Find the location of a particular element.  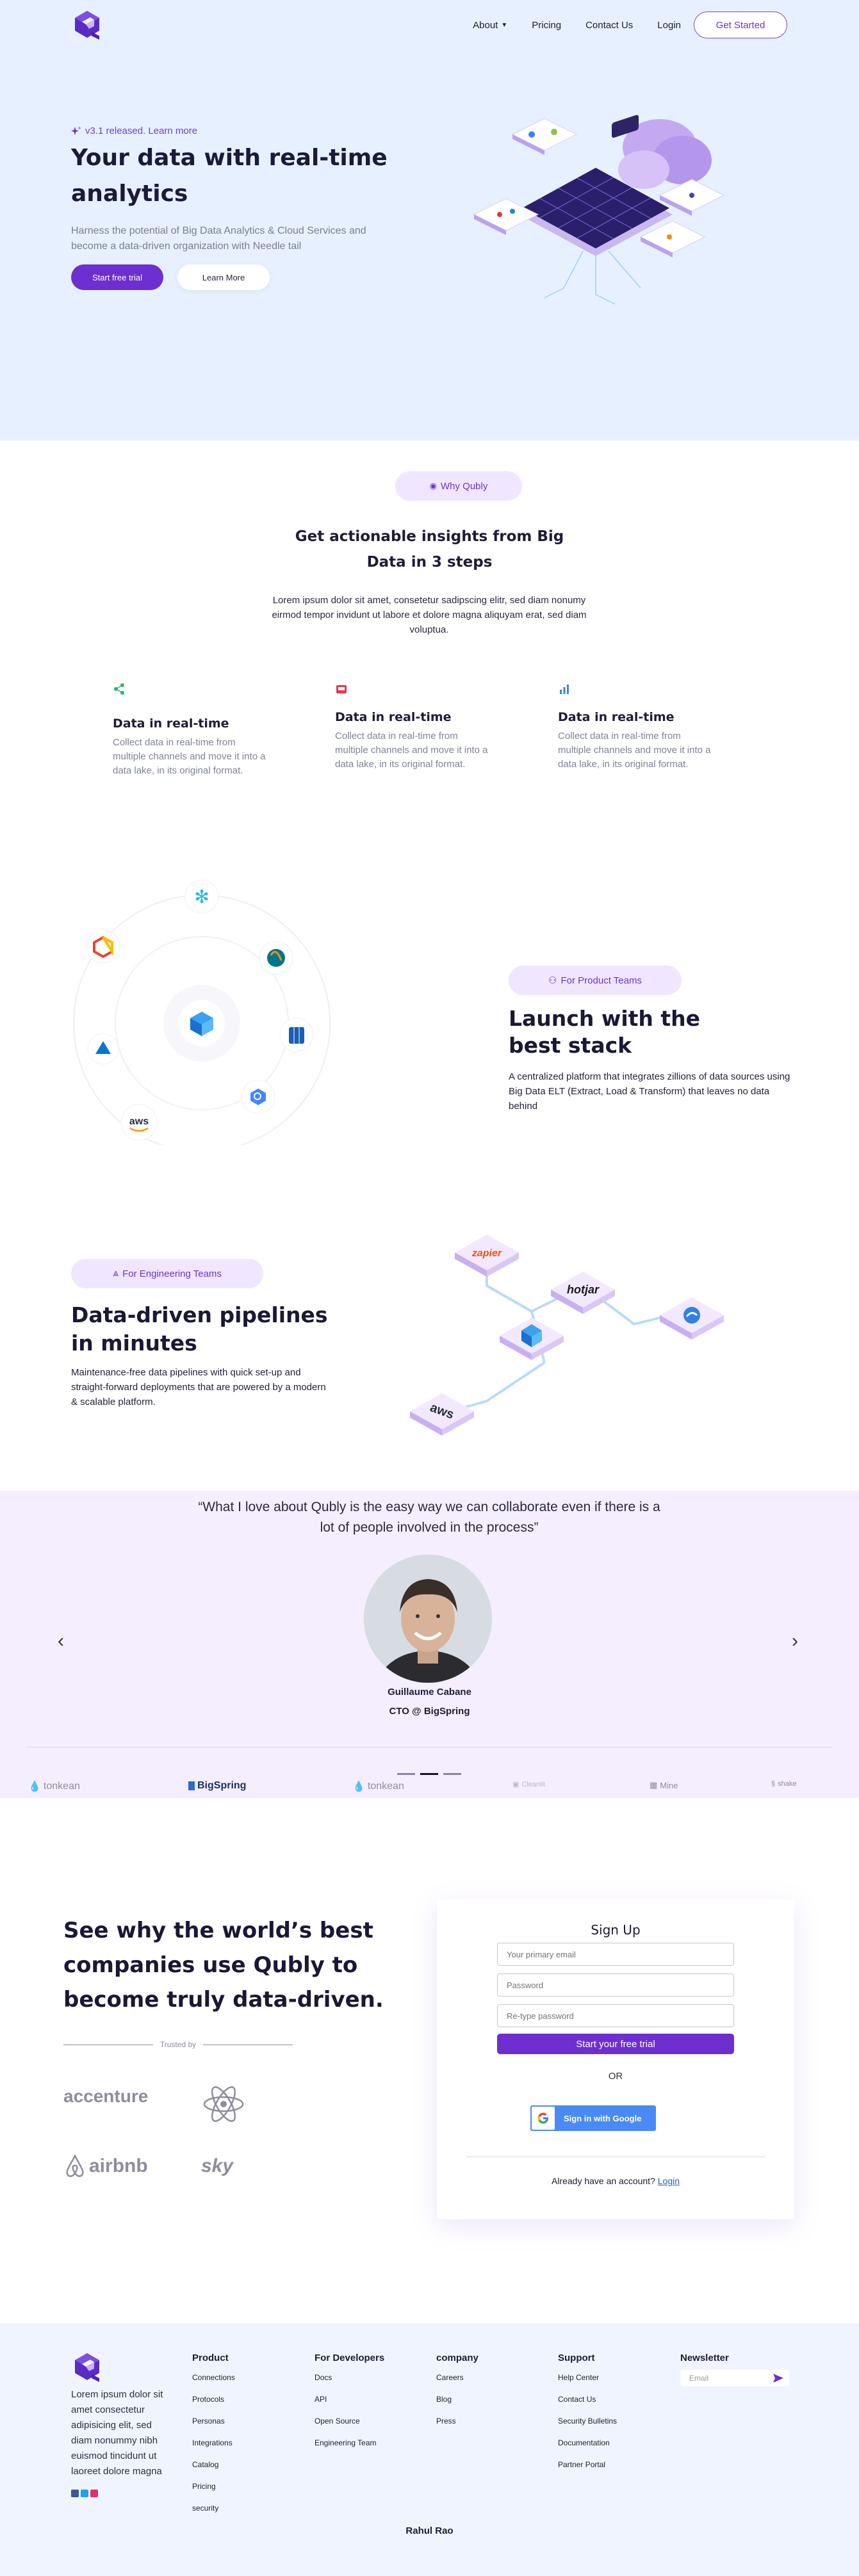

start-free-trial-button: Start free trial is located at coordinates (117, 277).